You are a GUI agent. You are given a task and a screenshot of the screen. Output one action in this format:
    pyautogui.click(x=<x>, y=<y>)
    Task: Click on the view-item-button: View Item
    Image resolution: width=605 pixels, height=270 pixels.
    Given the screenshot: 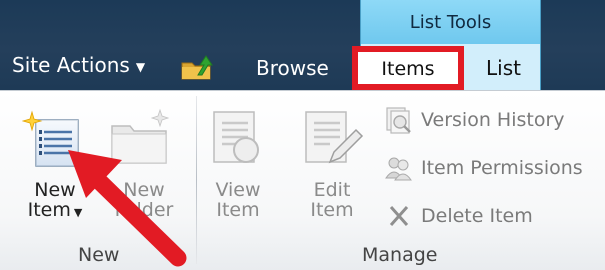 What is the action you would take?
    pyautogui.click(x=238, y=200)
    